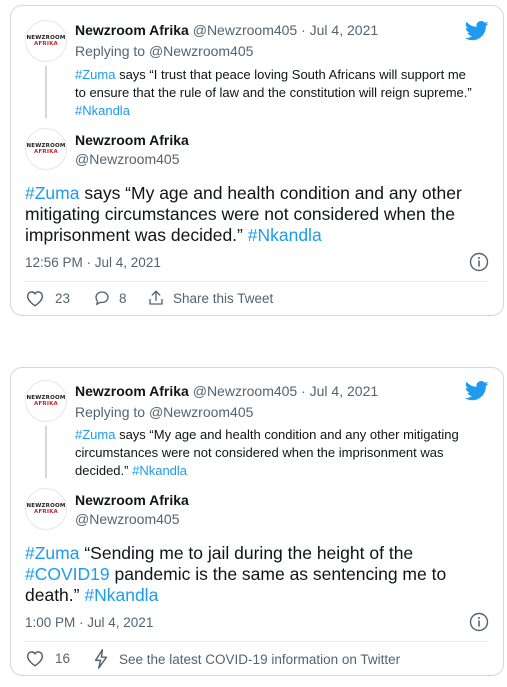  I want to click on share-button: Share this Tweet, so click(210, 298).